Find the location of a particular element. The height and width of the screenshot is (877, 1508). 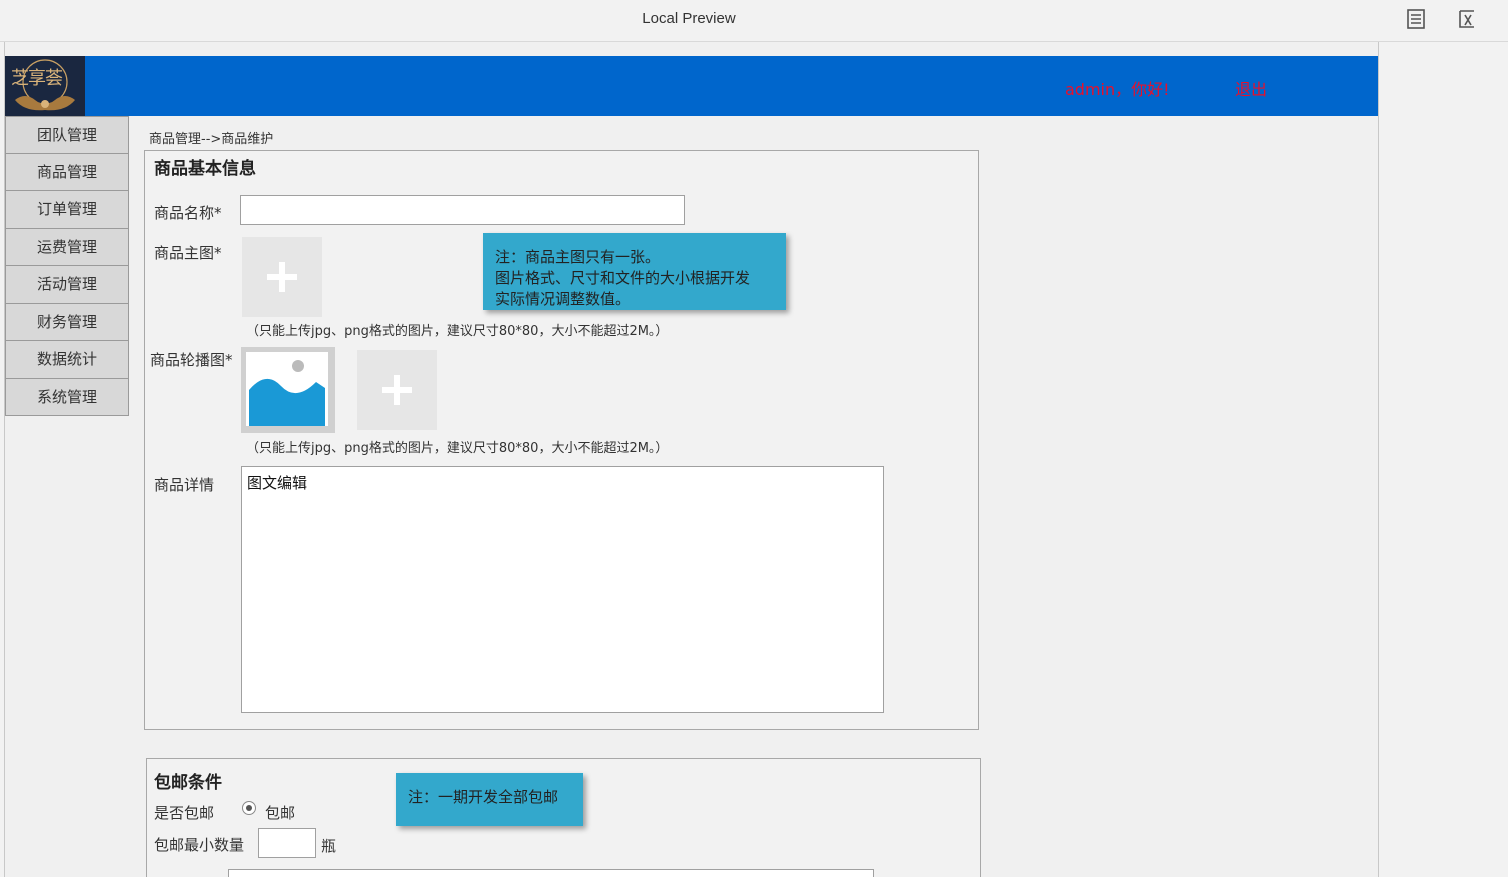

sidebar-item-orders: 订单管理 is located at coordinates (67, 210).